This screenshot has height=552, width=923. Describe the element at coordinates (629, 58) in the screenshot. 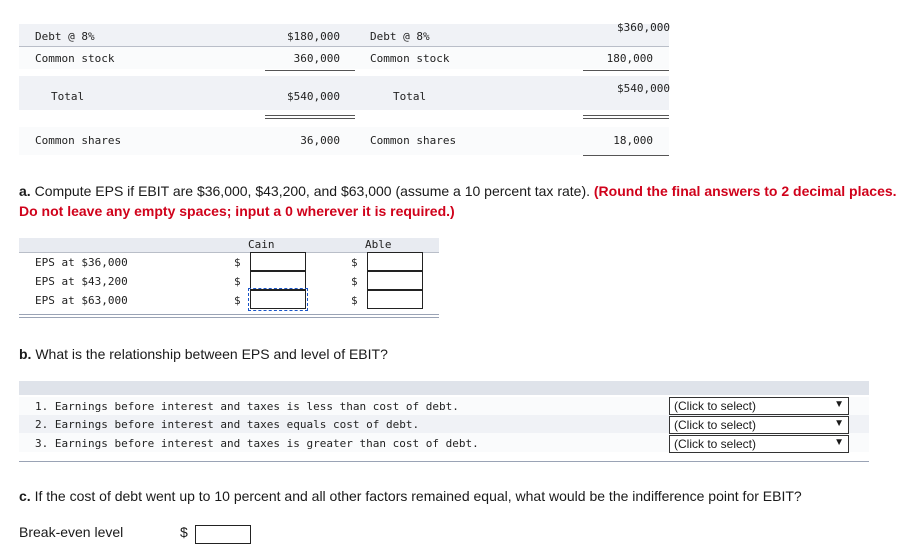

I see `right-stock-value: 180,000` at that location.